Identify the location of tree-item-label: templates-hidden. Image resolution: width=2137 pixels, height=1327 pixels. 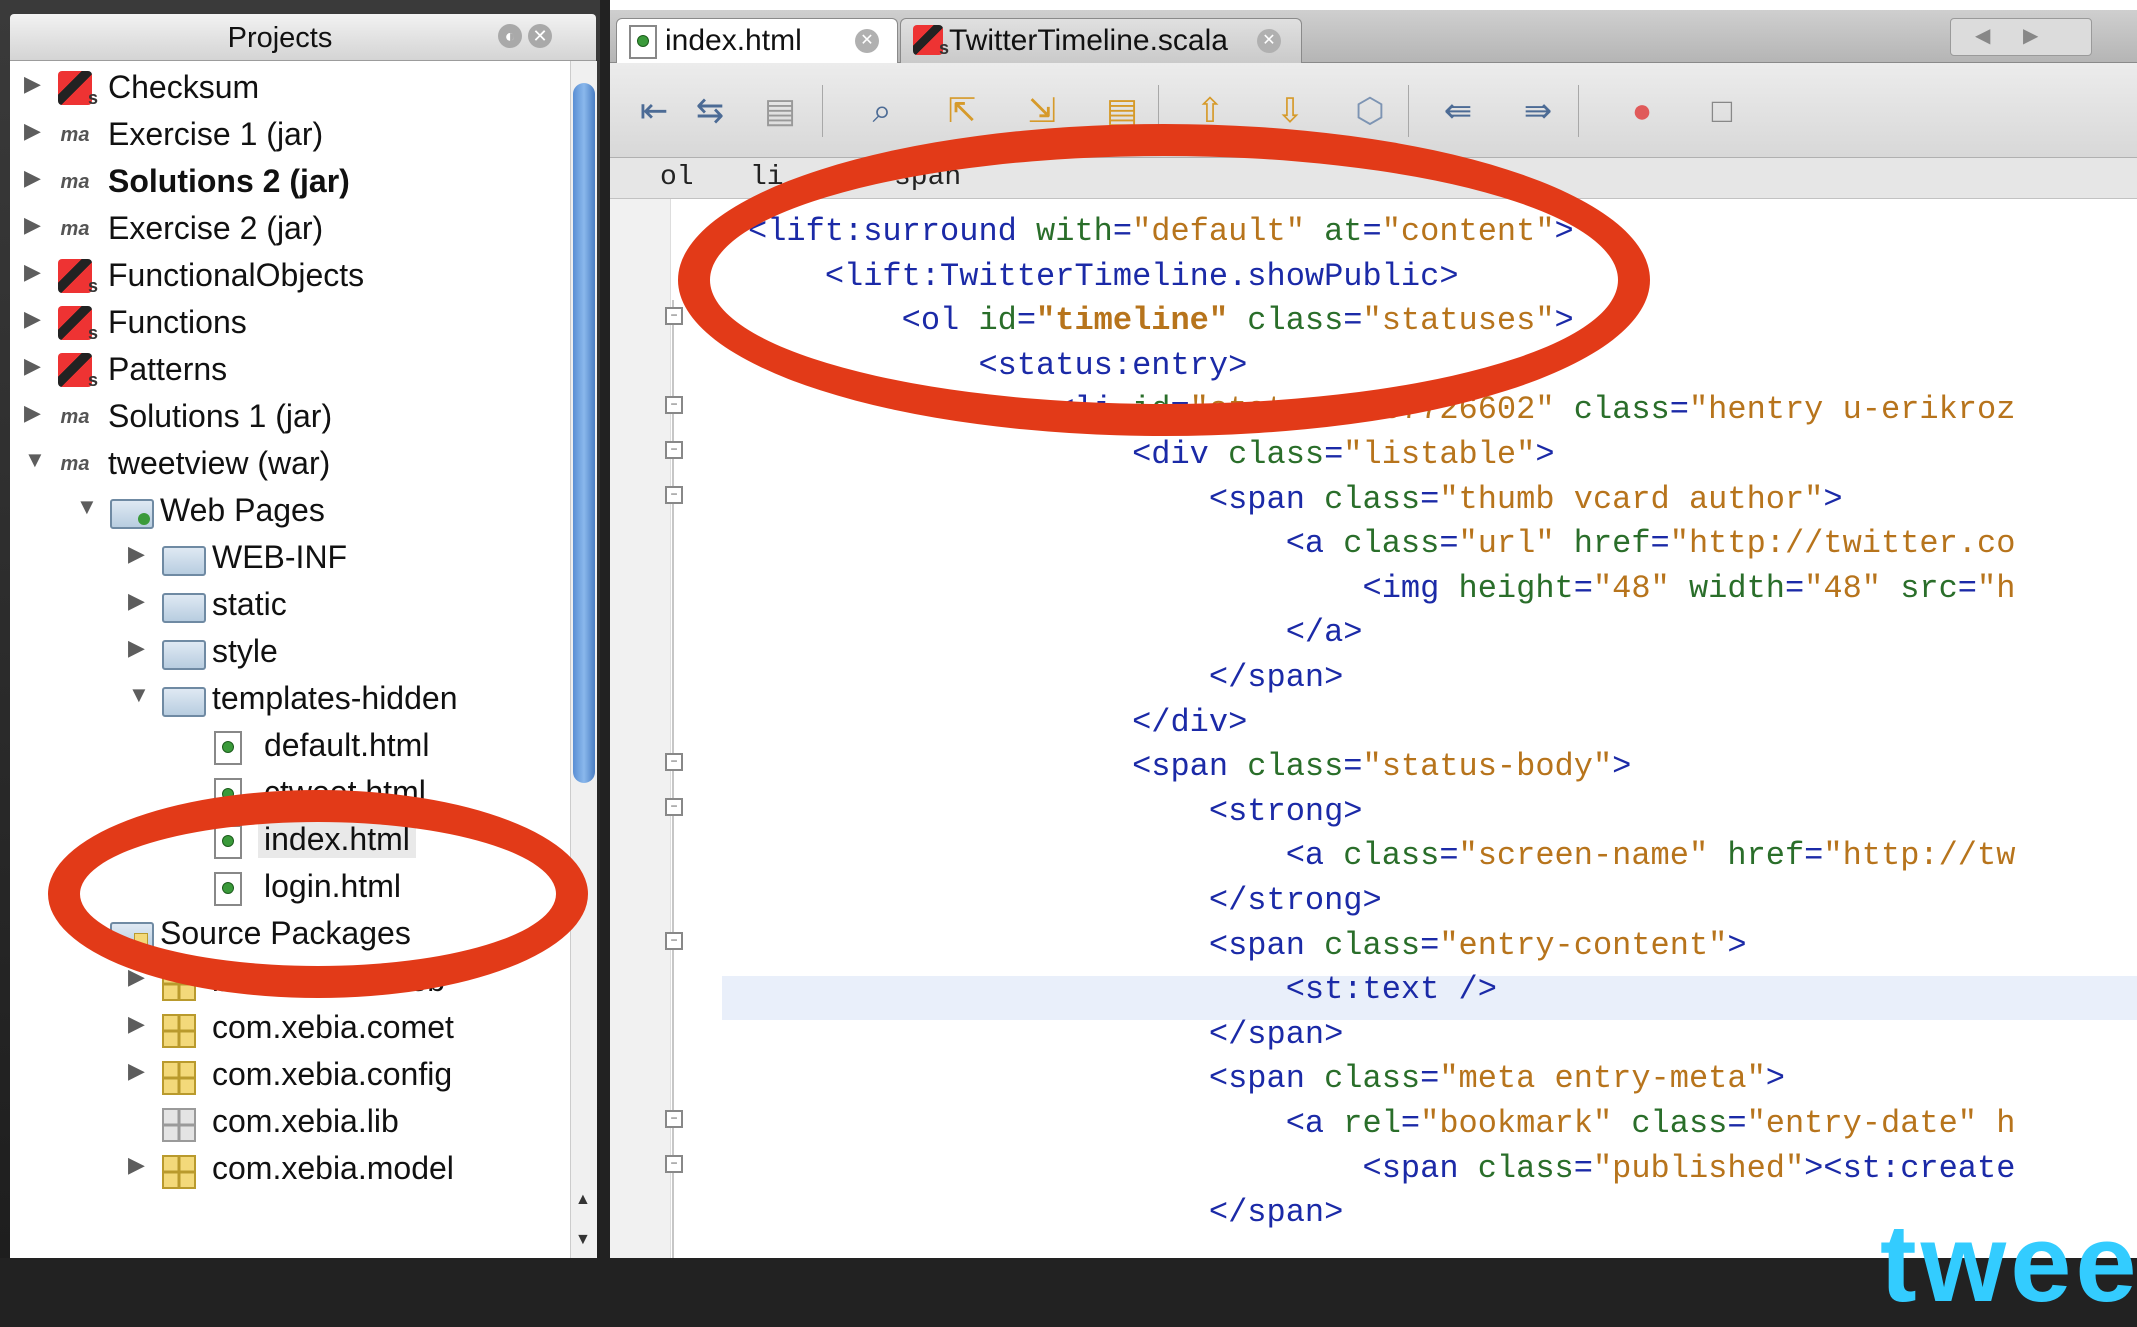
(335, 698).